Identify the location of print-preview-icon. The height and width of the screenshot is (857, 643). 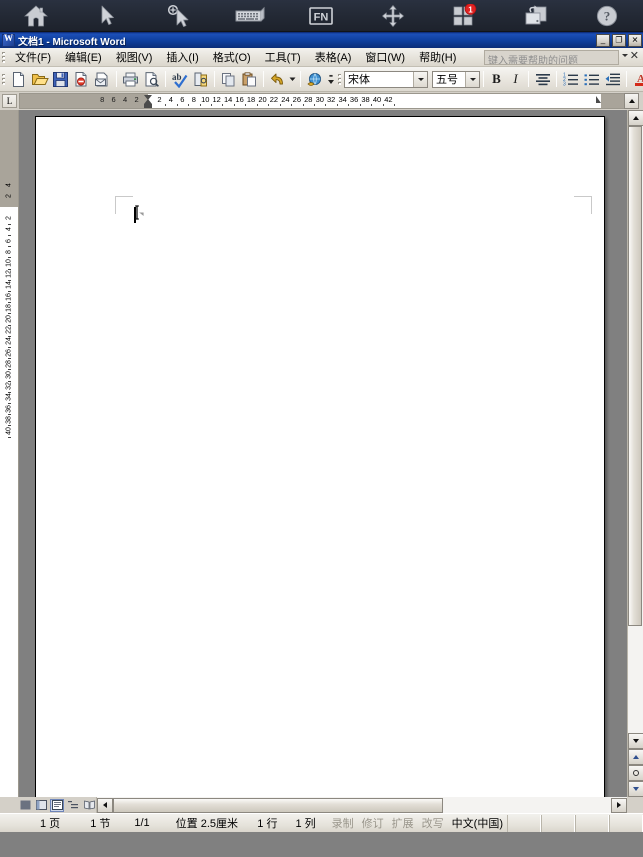
(151, 79).